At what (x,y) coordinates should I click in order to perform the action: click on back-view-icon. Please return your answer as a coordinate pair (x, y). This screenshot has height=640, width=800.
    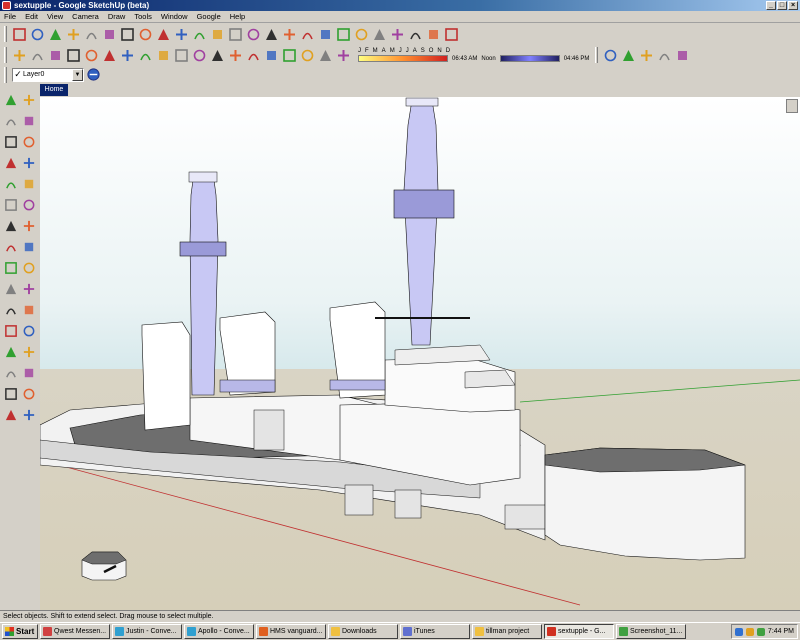
    Looking at the image, I should click on (289, 55).